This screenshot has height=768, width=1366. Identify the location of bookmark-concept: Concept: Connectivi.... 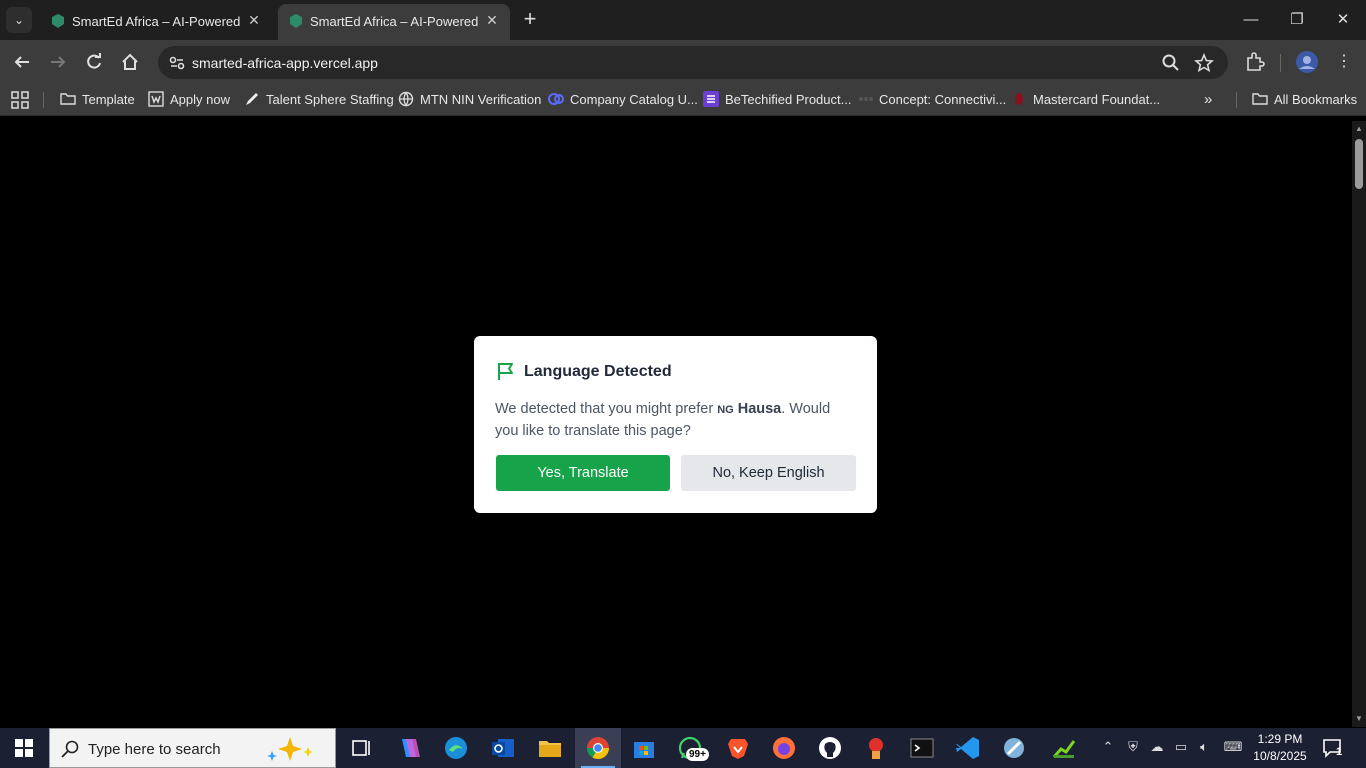
(931, 100).